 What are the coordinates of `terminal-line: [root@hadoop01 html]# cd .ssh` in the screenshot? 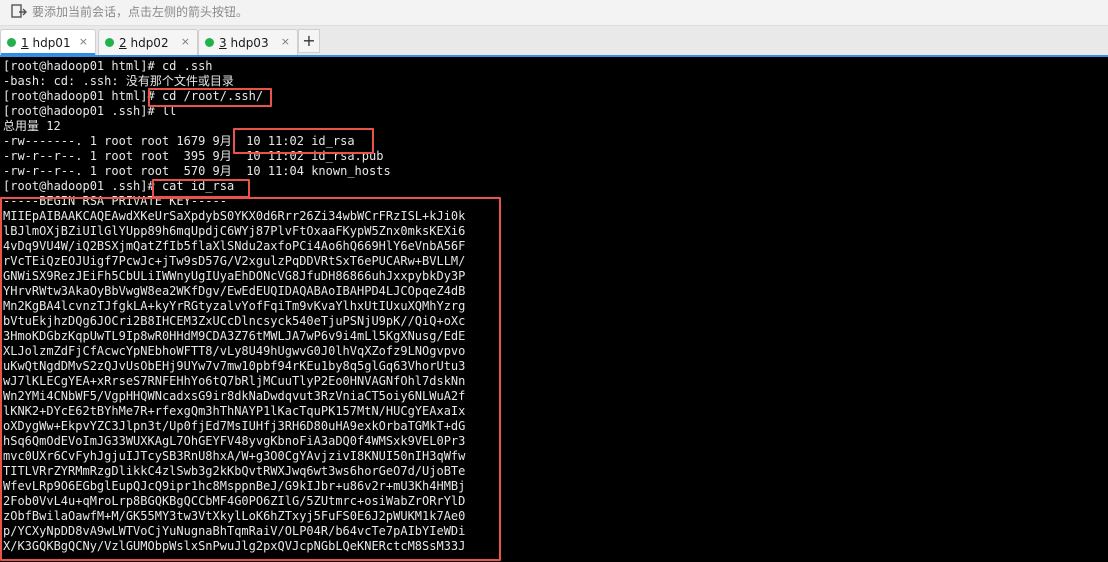 It's located at (108, 66).